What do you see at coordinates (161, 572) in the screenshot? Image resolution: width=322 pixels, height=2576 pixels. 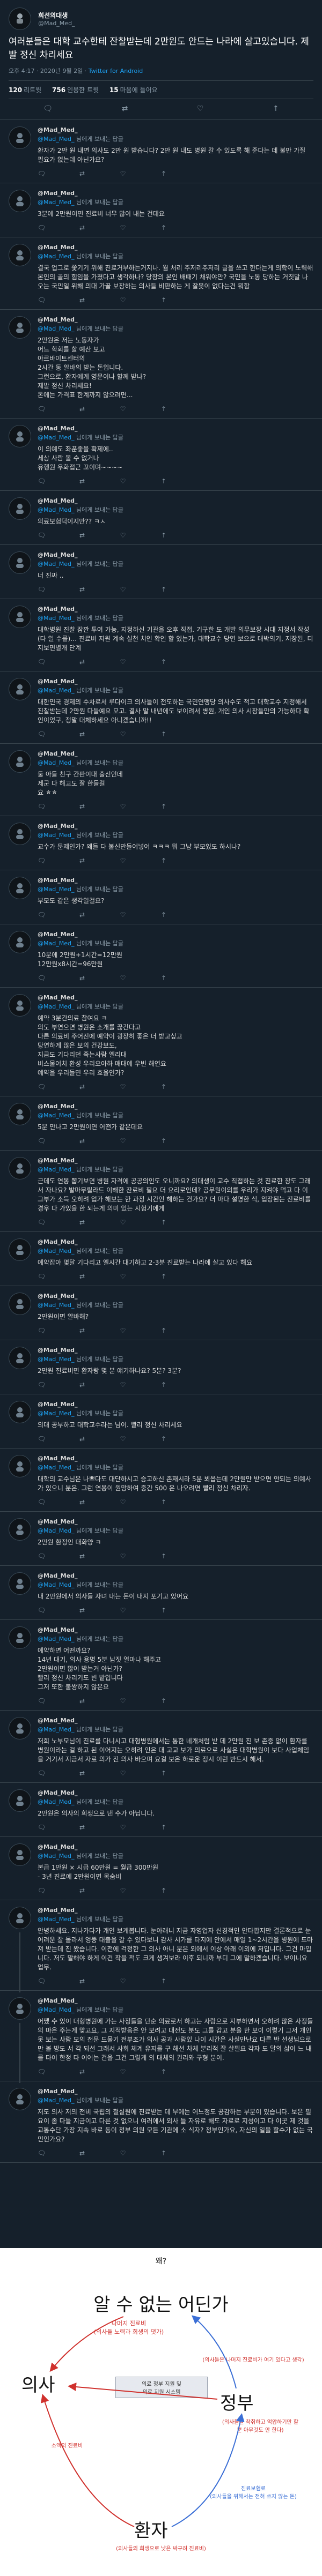 I see `reply-tweet: @Mad_Med_ @Mad_Med_ 님에게 보내는 답글 너 진짜 .. 🗨 ⇄ ♡ ↑` at bounding box center [161, 572].